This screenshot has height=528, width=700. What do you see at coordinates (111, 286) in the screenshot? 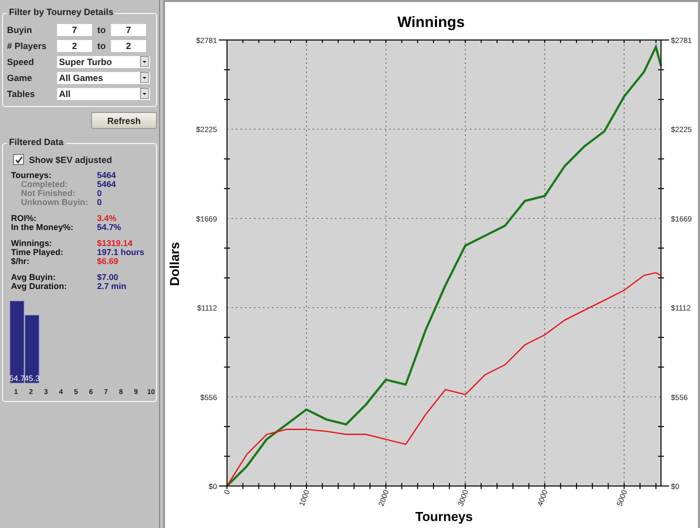
I see `stat-value: 2.7 min` at bounding box center [111, 286].